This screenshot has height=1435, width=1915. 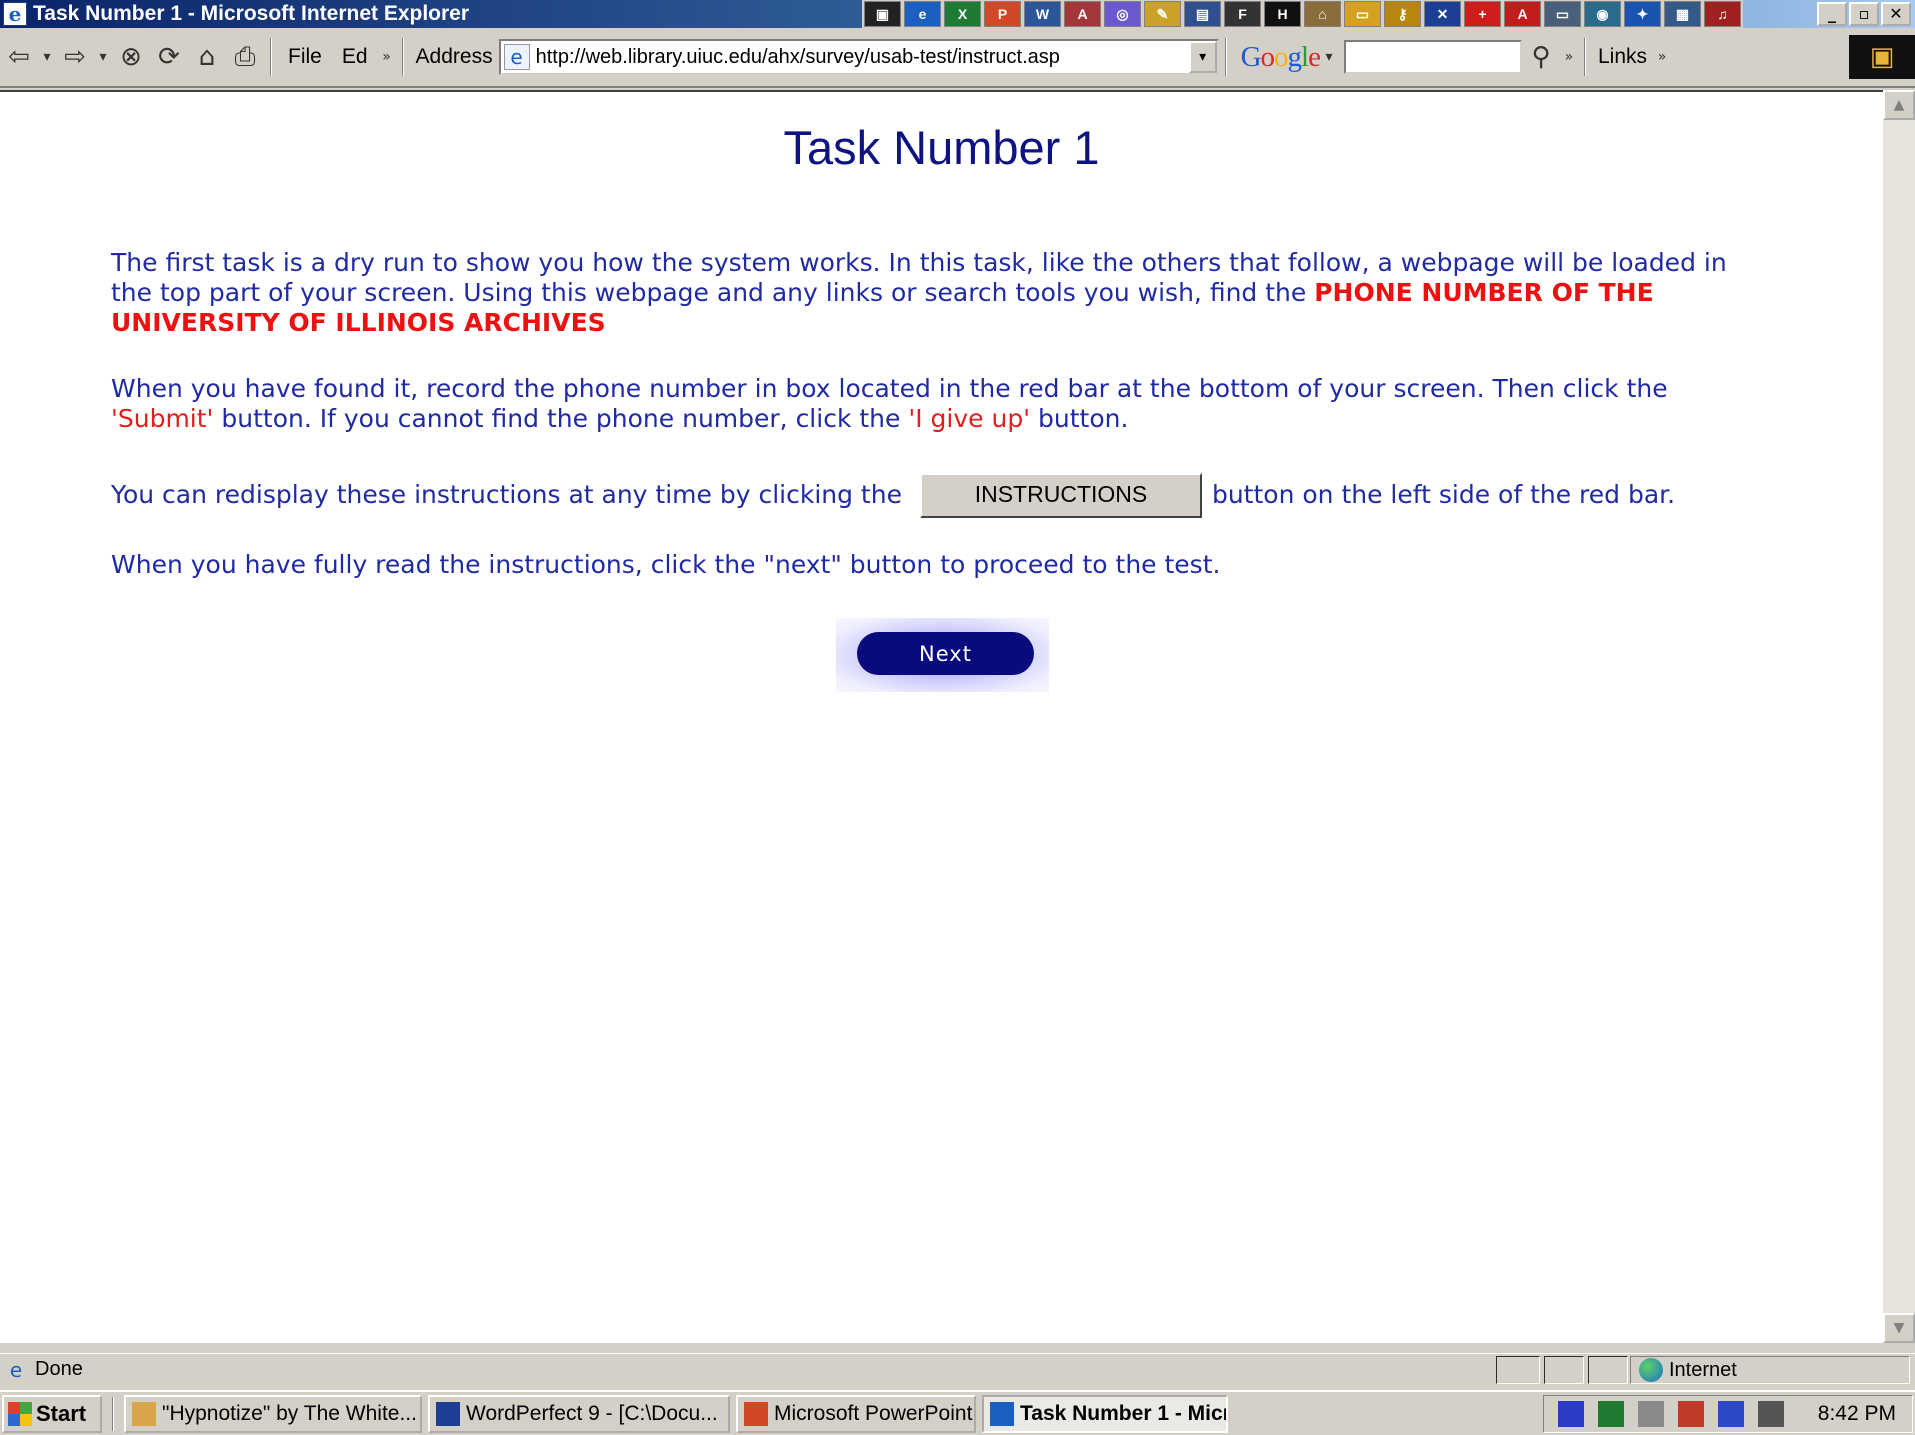 I want to click on wordperfect-icon: ✕, so click(x=1442, y=14).